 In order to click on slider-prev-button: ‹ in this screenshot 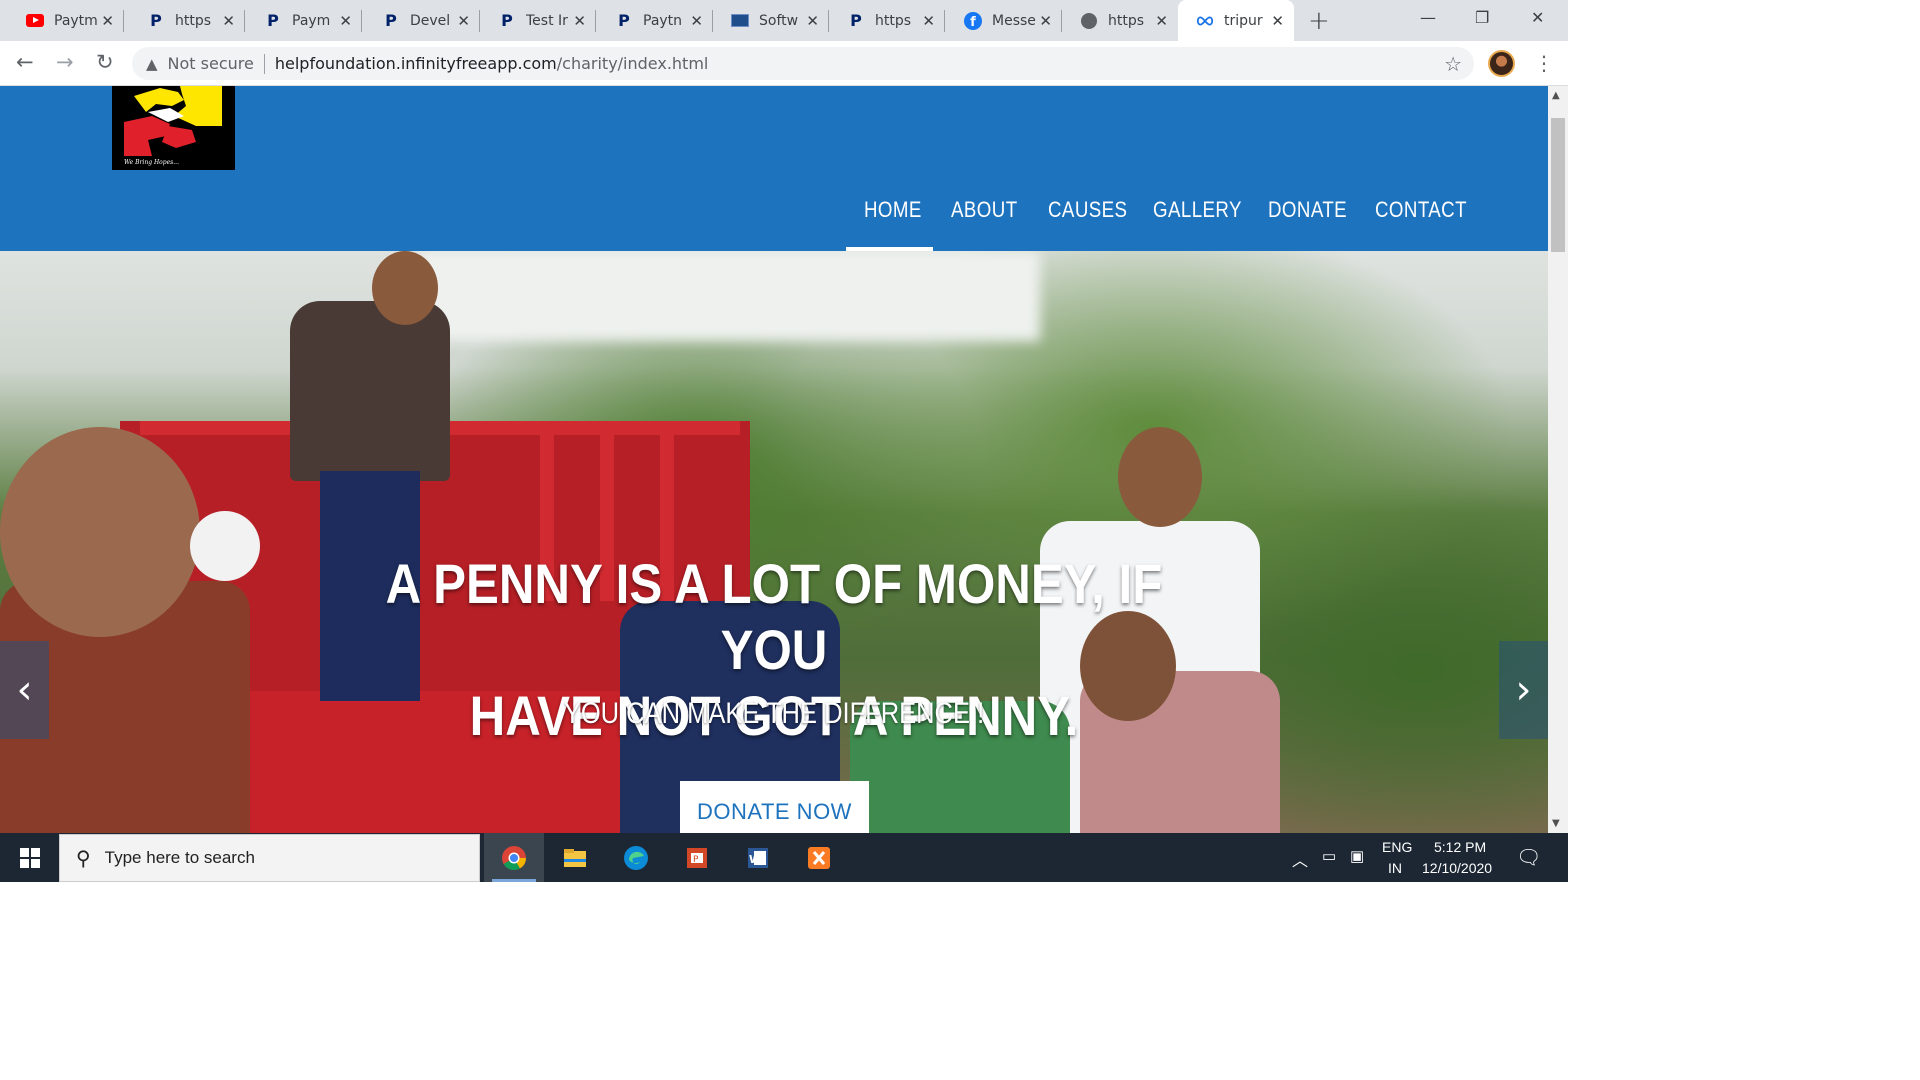, I will do `click(24, 690)`.